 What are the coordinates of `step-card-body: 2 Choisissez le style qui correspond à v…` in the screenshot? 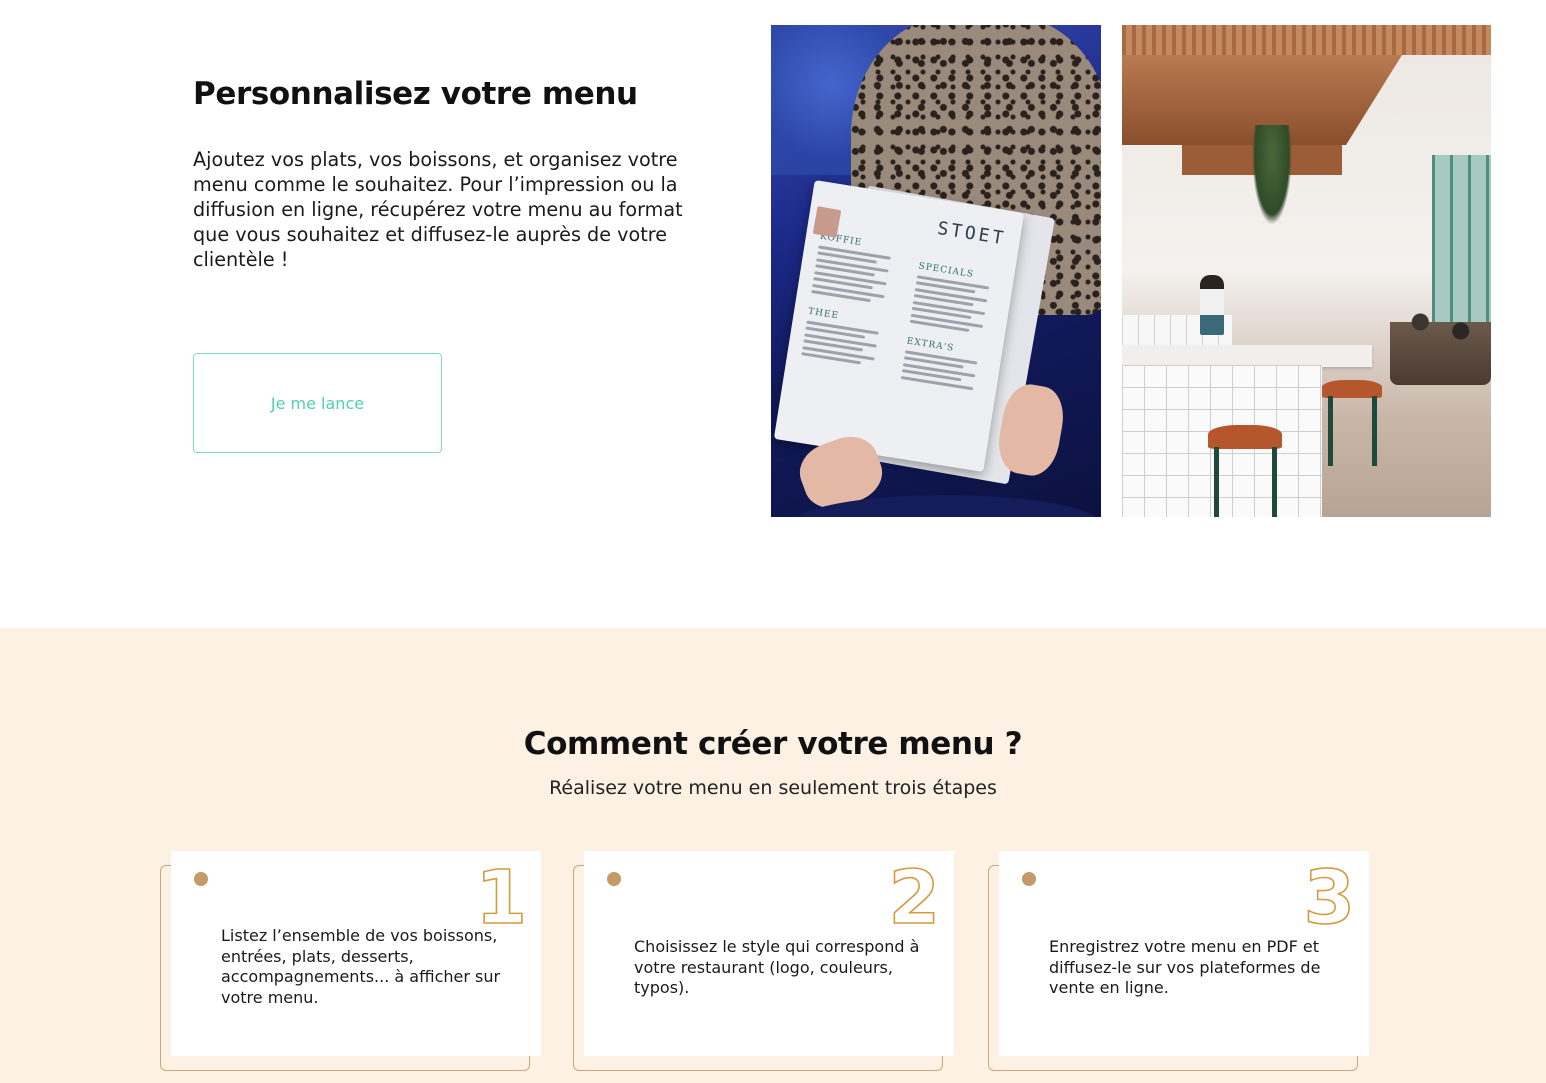 It's located at (769, 953).